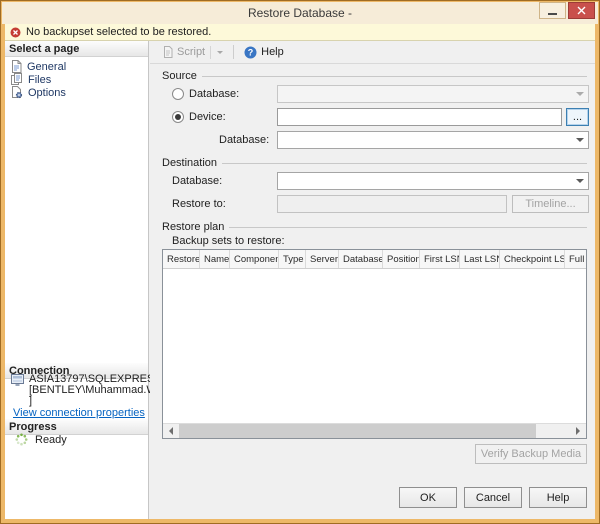 The image size is (600, 524). What do you see at coordinates (214, 94) in the screenshot?
I see `source-database-radio-label: Database:` at bounding box center [214, 94].